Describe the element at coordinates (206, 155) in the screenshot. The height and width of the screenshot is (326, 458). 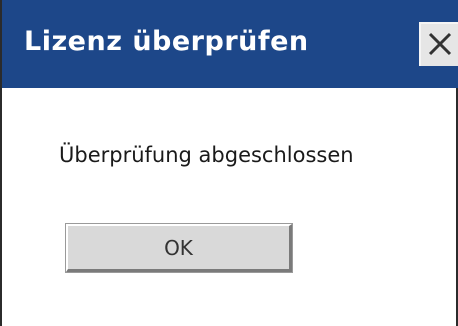
I see `status-message: Überprüfung abgeschlossen` at that location.